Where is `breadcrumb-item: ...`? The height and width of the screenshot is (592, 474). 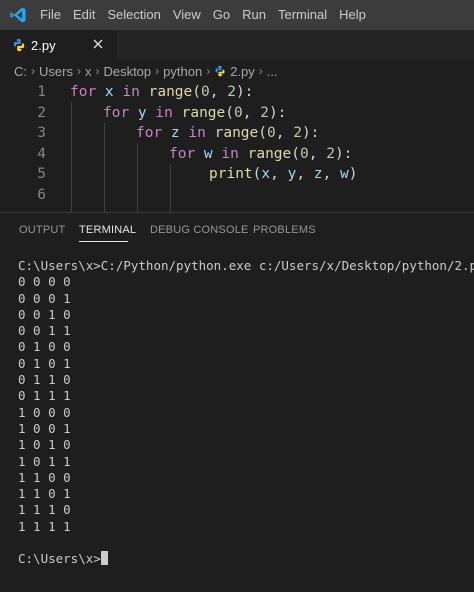 breadcrumb-item: ... is located at coordinates (272, 71).